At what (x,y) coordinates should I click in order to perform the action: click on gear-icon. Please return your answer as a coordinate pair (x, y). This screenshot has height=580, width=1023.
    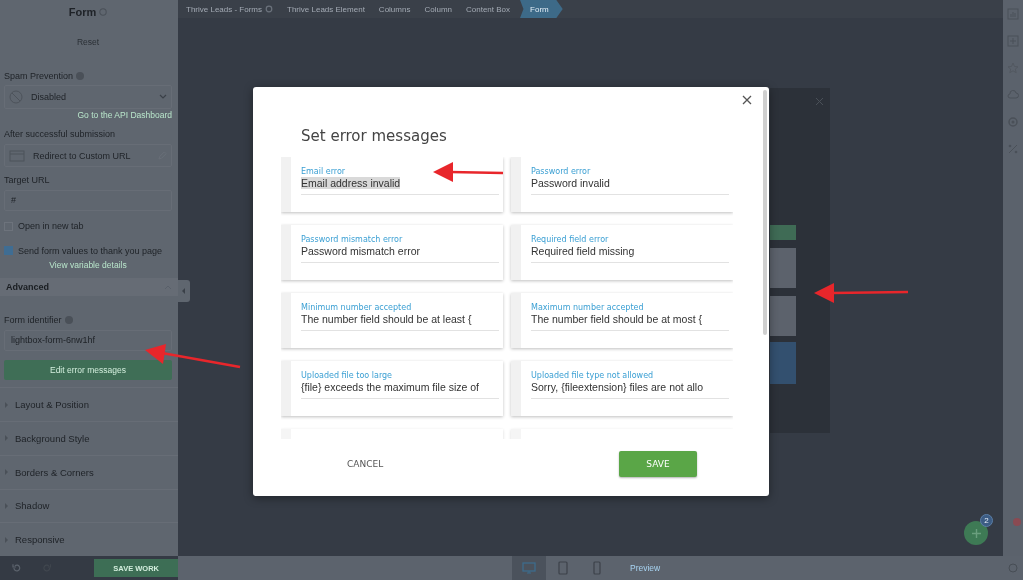
    Looking at the image, I should click on (269, 9).